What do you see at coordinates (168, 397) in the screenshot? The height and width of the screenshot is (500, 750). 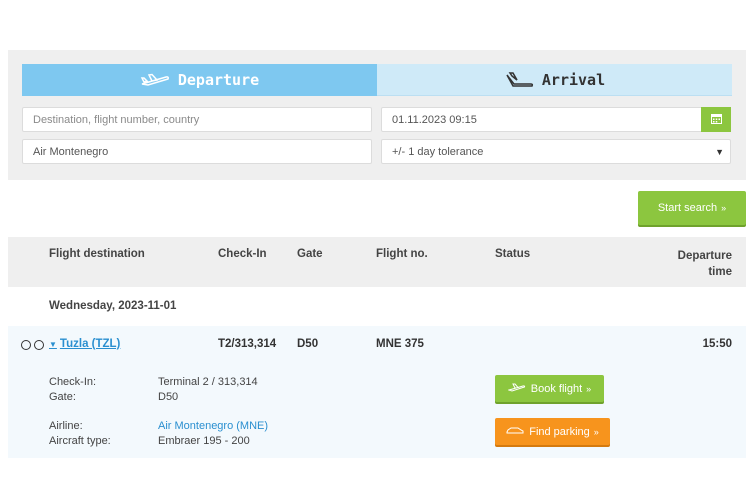 I see `detail-gate-value: D50` at bounding box center [168, 397].